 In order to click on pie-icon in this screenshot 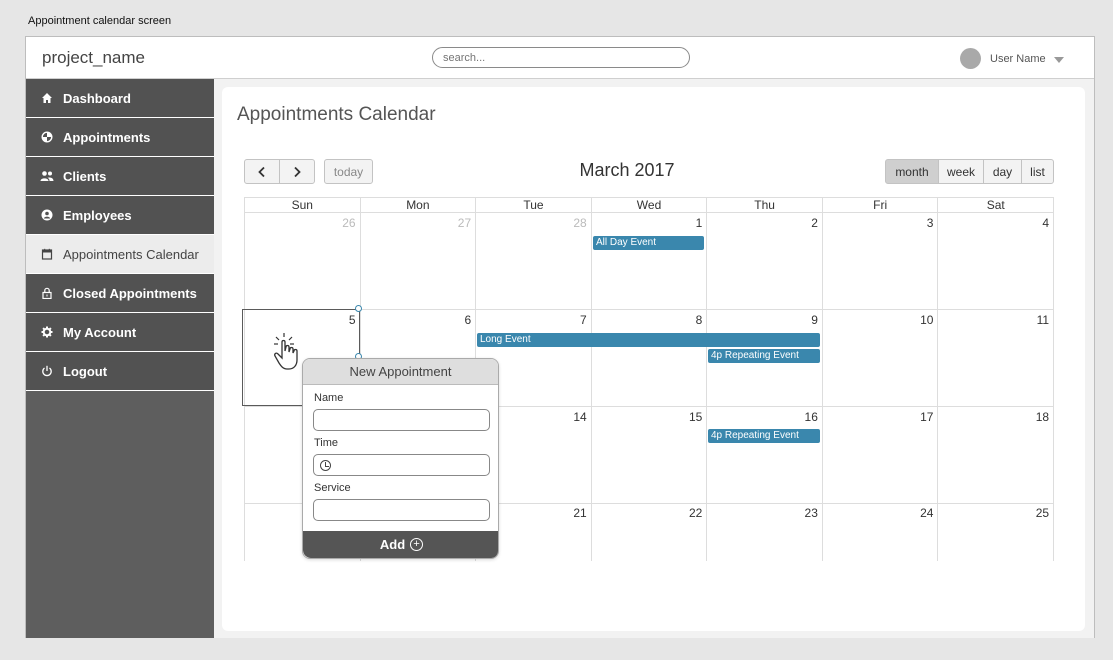, I will do `click(47, 137)`.